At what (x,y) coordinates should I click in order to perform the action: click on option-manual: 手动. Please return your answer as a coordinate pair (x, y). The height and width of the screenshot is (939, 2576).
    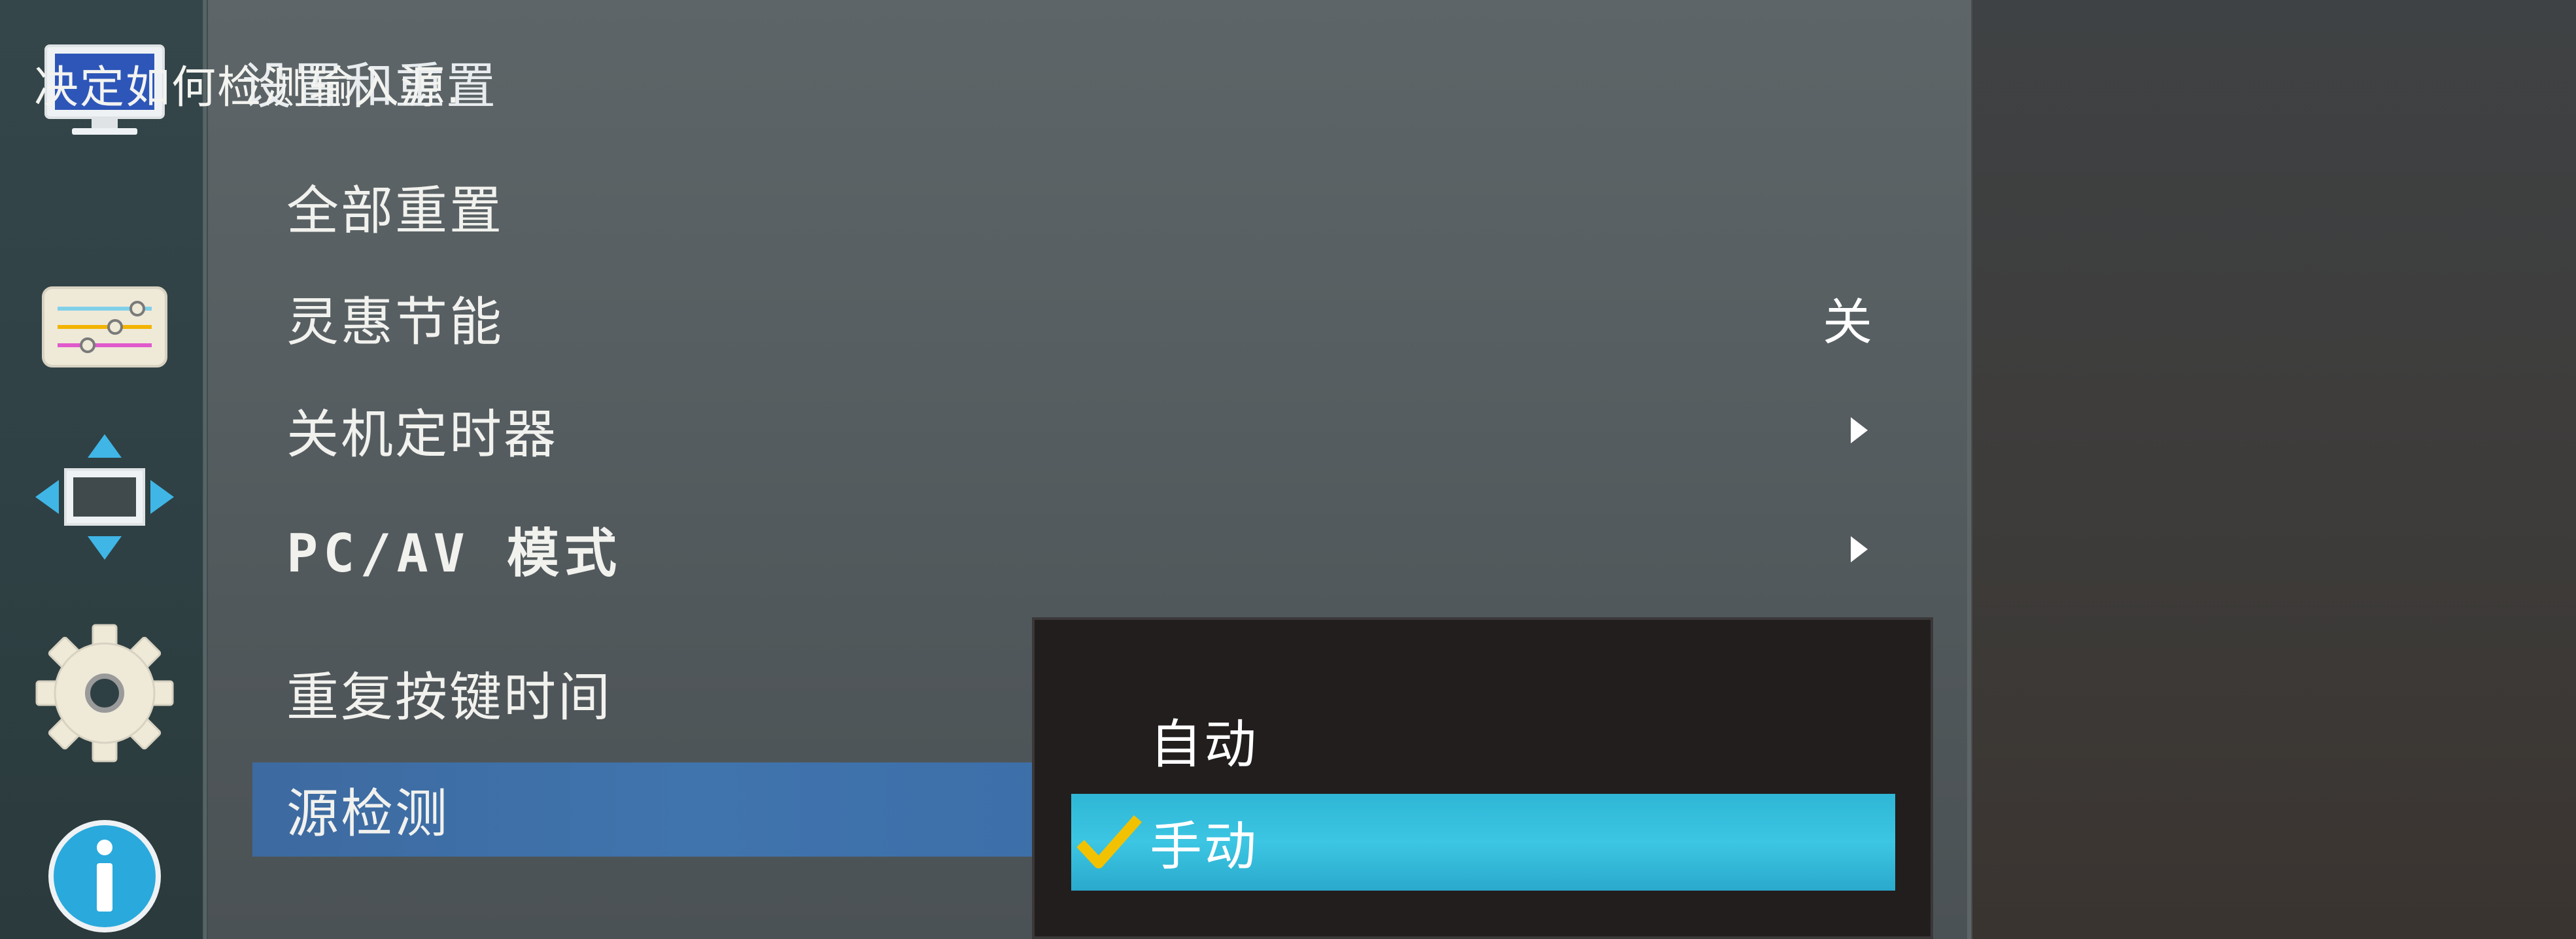
    Looking at the image, I should click on (1483, 842).